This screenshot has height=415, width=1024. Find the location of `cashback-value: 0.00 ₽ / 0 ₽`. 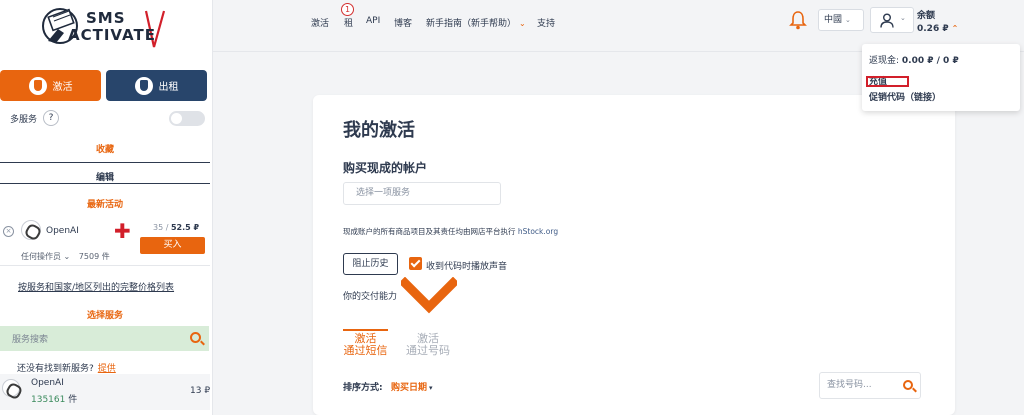

cashback-value: 0.00 ₽ / 0 ₽ is located at coordinates (930, 61).